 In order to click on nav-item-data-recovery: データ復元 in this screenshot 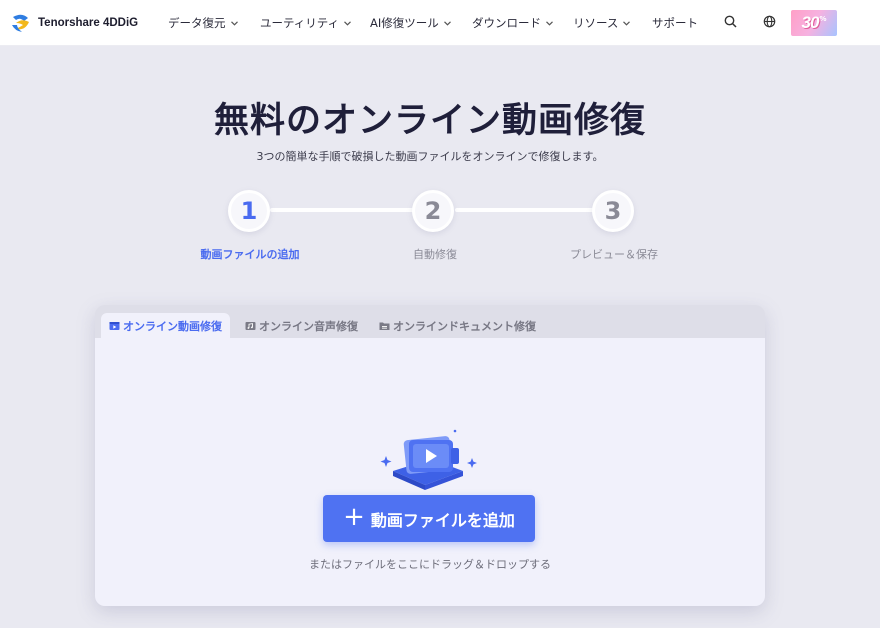, I will do `click(203, 23)`.